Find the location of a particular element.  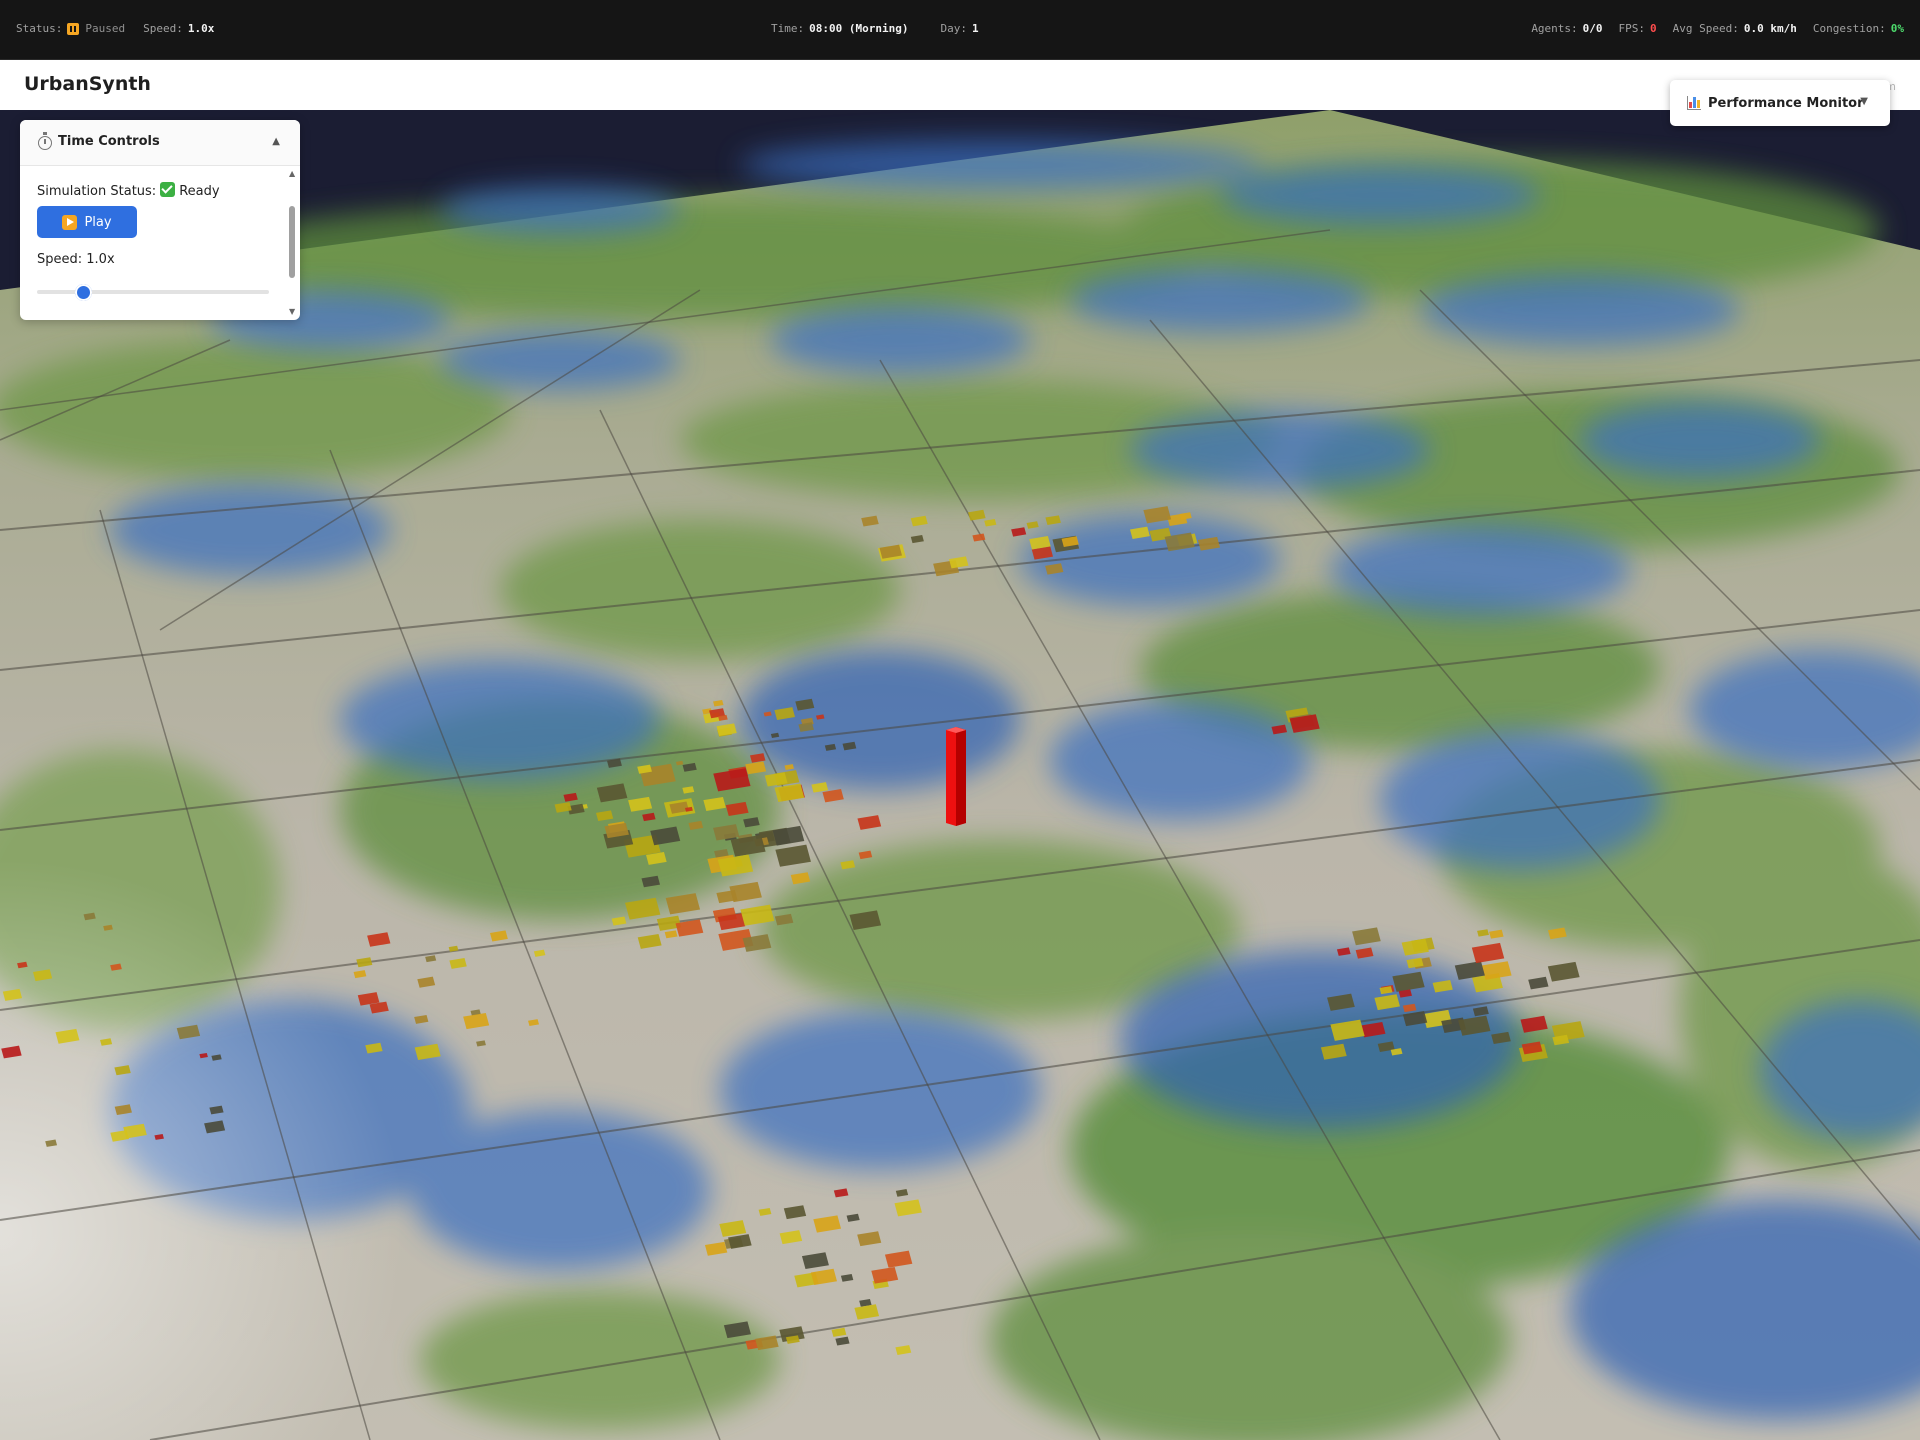

collapse-chevron-icon: ▲ is located at coordinates (276, 141).